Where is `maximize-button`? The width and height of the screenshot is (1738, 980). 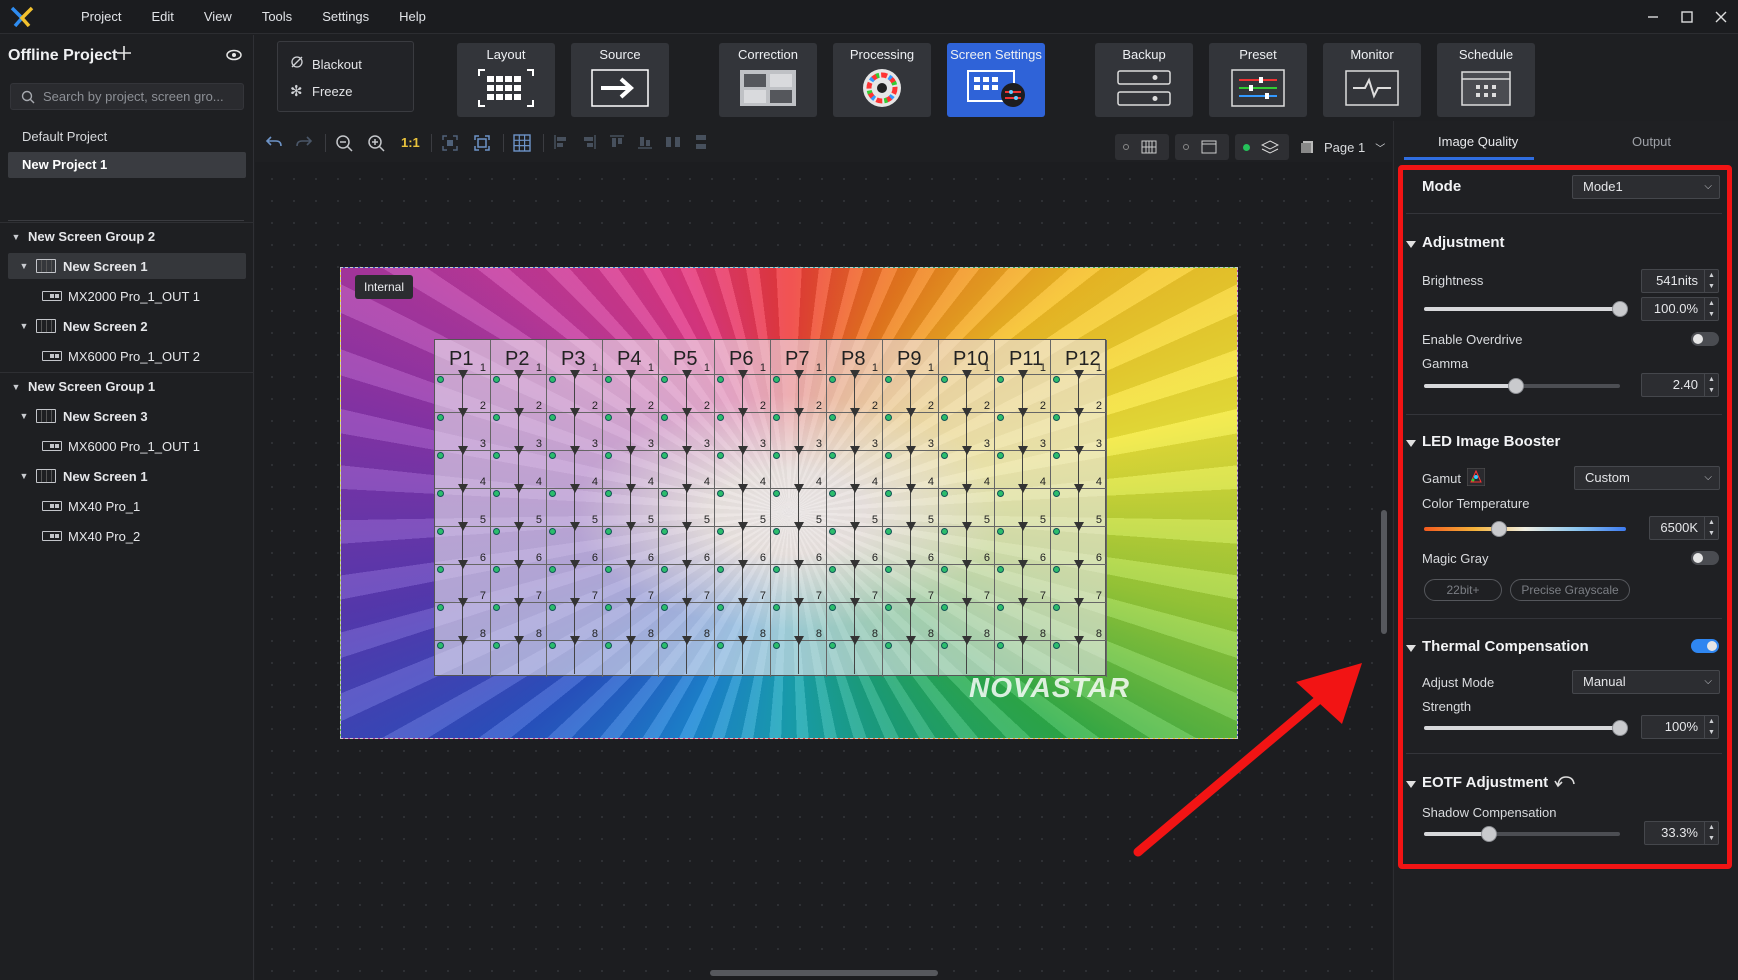 maximize-button is located at coordinates (1687, 17).